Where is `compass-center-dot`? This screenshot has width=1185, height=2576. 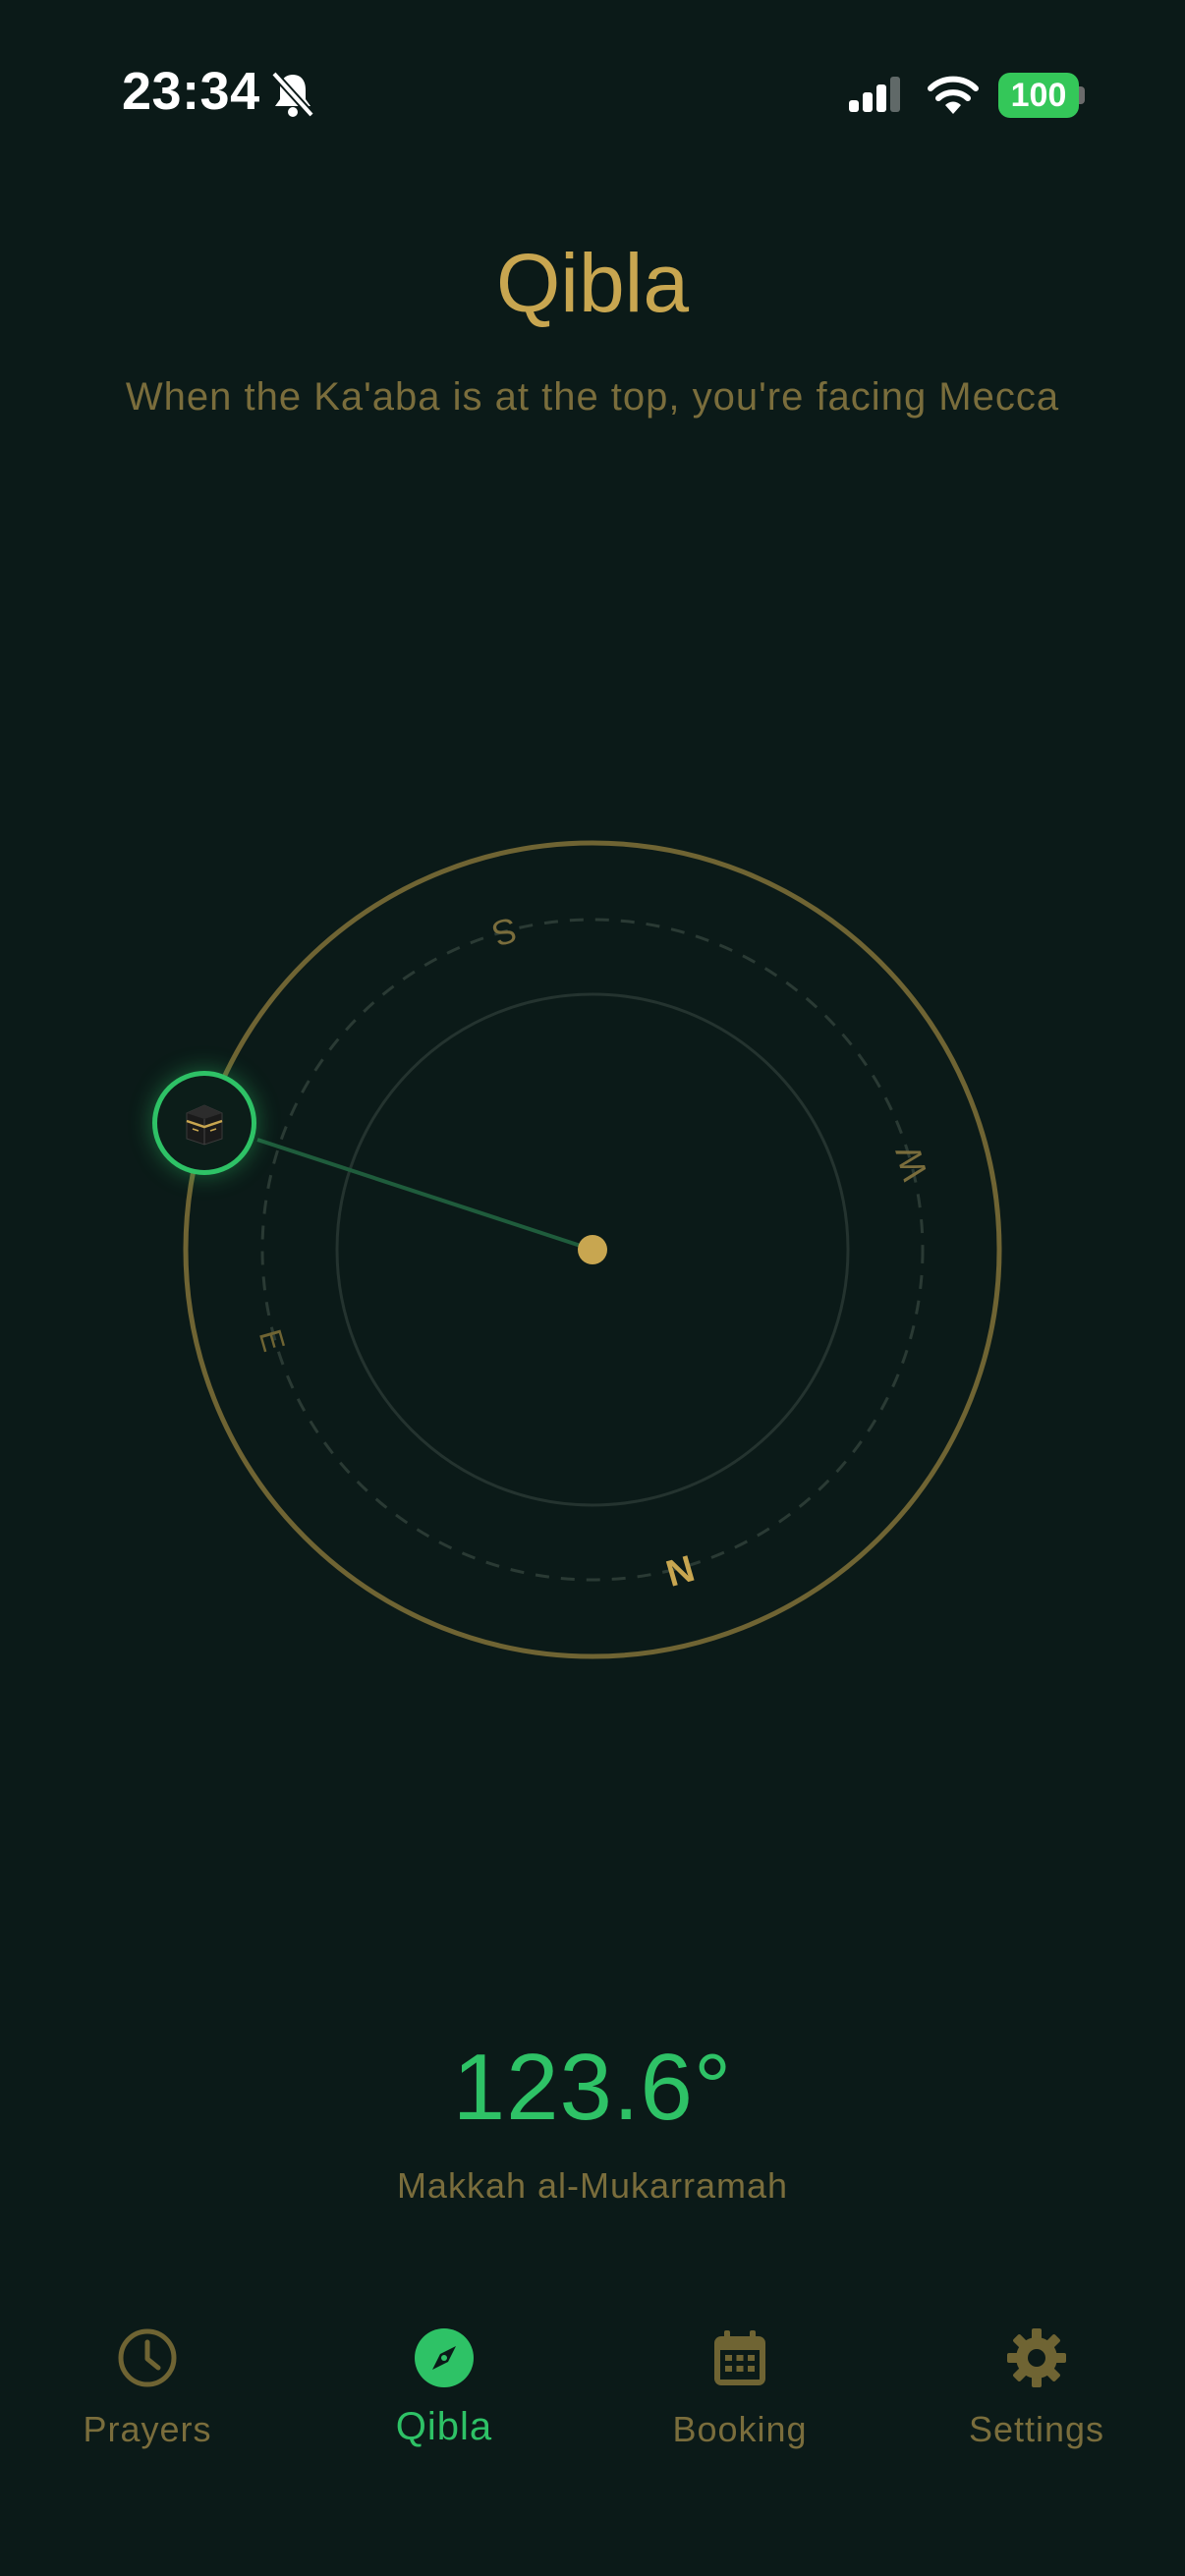
compass-center-dot is located at coordinates (592, 1249).